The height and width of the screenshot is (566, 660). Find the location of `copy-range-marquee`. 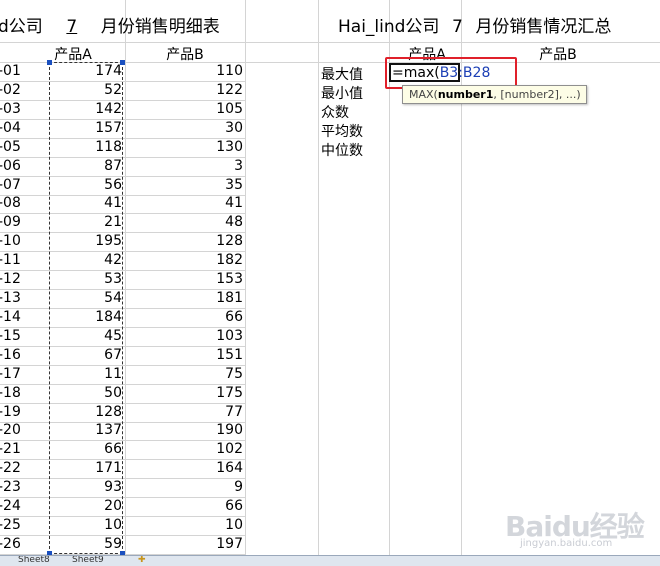

copy-range-marquee is located at coordinates (86, 308).